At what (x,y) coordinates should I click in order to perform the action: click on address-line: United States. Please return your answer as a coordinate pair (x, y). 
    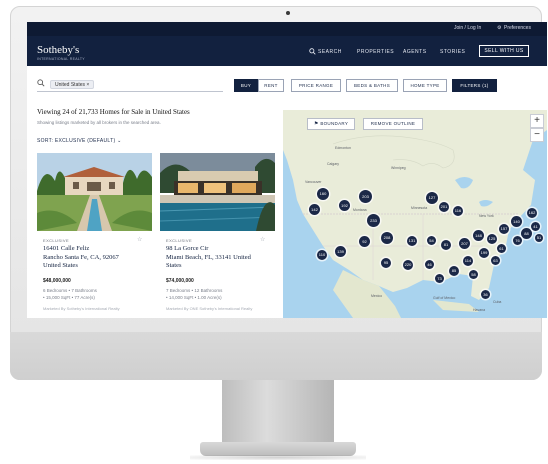
    Looking at the image, I should click on (60, 265).